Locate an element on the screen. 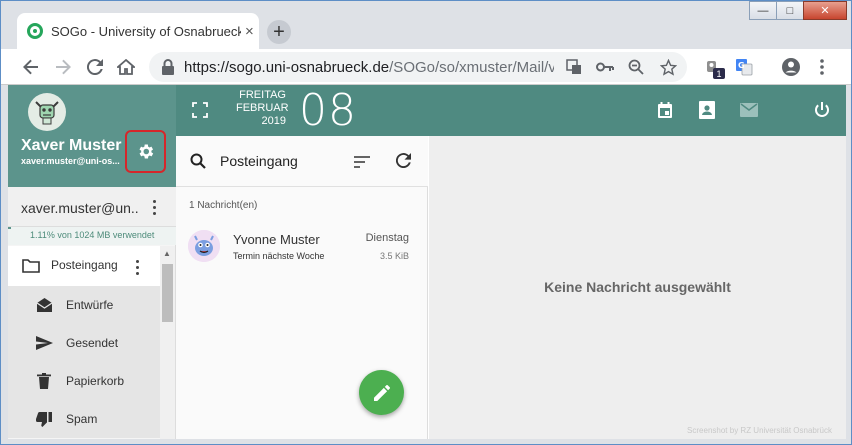  message-count: 1 Nachricht(en) is located at coordinates (223, 205).